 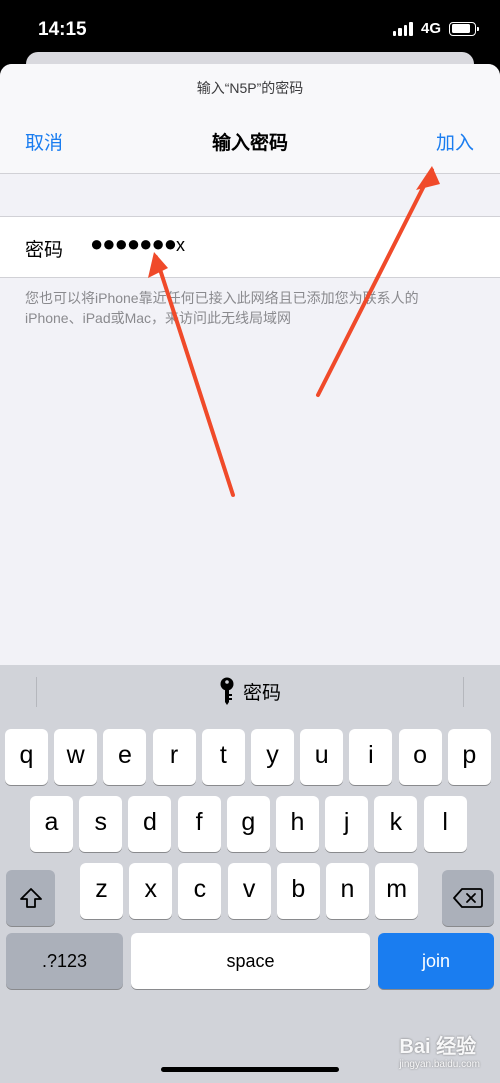 I want to click on key-p: p, so click(x=469, y=757).